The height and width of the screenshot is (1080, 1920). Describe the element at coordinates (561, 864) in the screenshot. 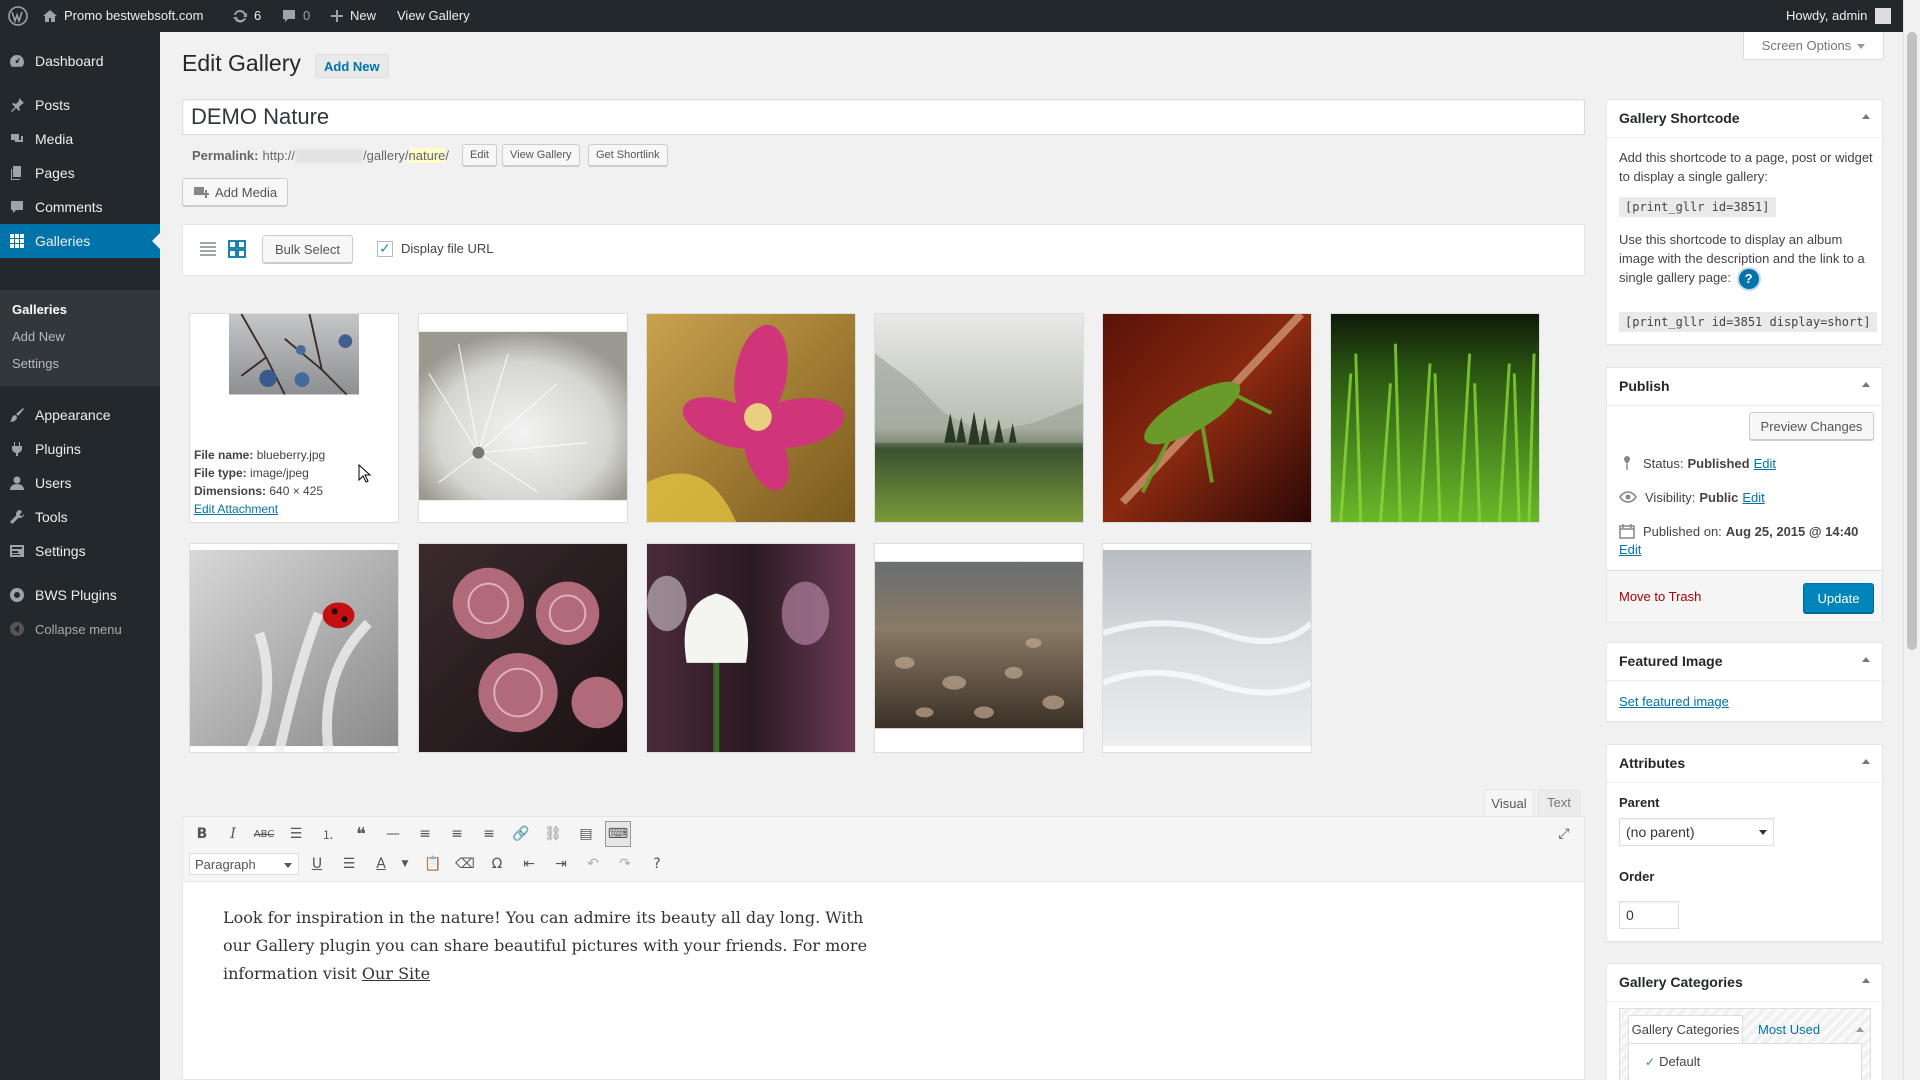

I see `indent-icon: ⇥` at that location.